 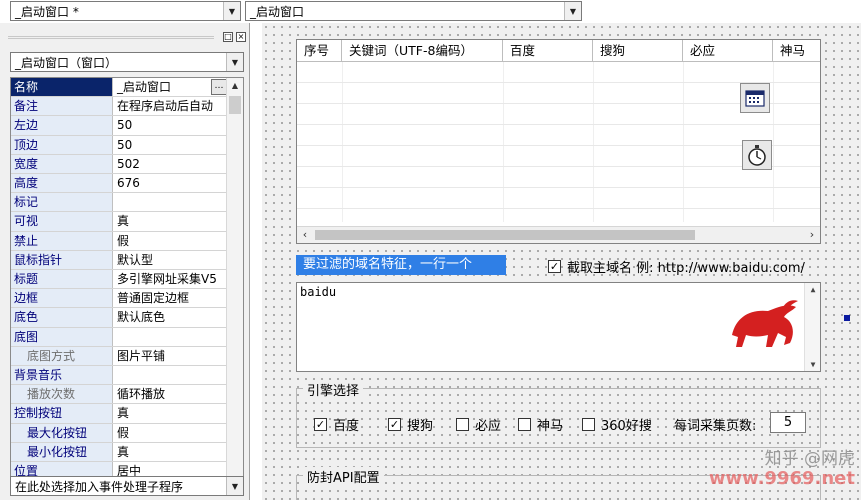 What do you see at coordinates (319, 51) in the screenshot?
I see `table-column-header: 序号` at bounding box center [319, 51].